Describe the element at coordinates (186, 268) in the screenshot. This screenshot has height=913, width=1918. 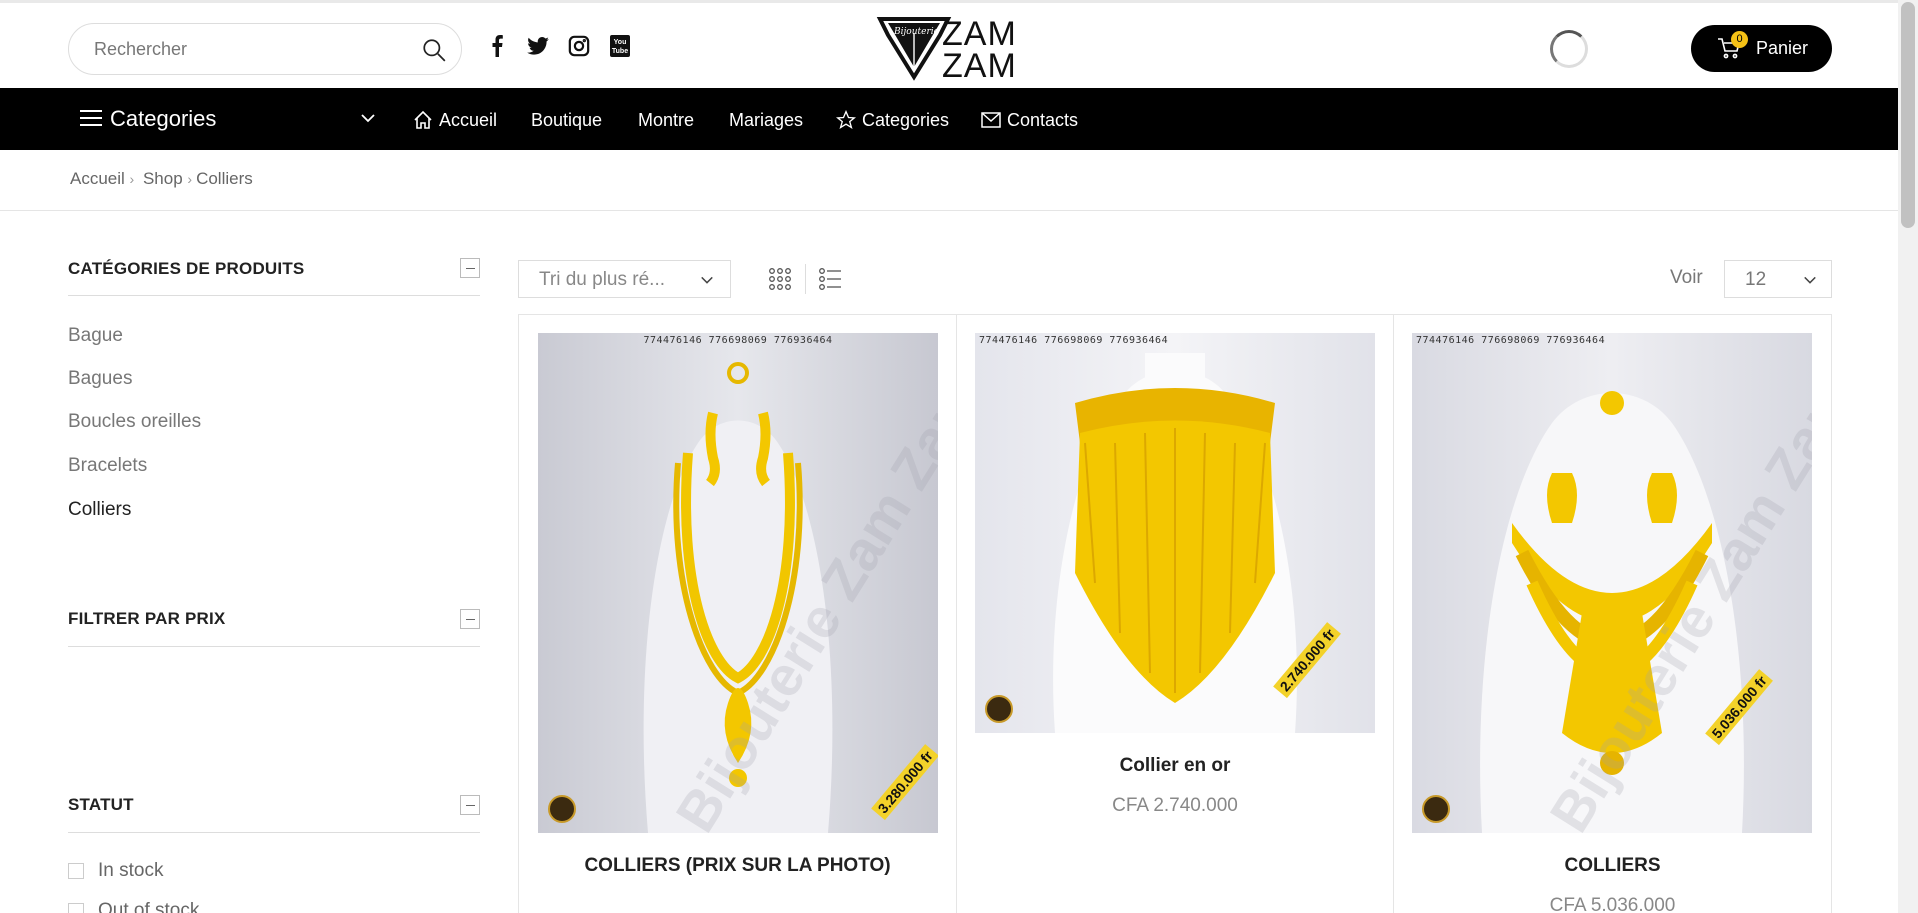
I see `product-categories-title: CATÉGORIES DE PRODUITS` at that location.